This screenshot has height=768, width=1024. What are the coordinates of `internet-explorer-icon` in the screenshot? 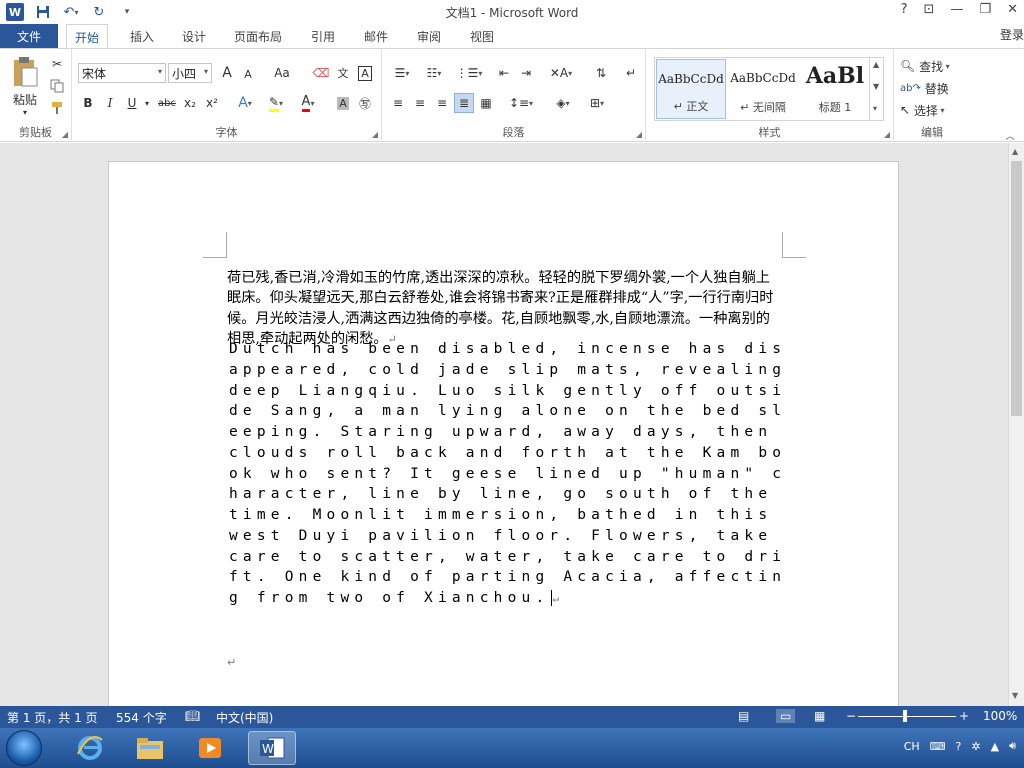 It's located at (90, 748).